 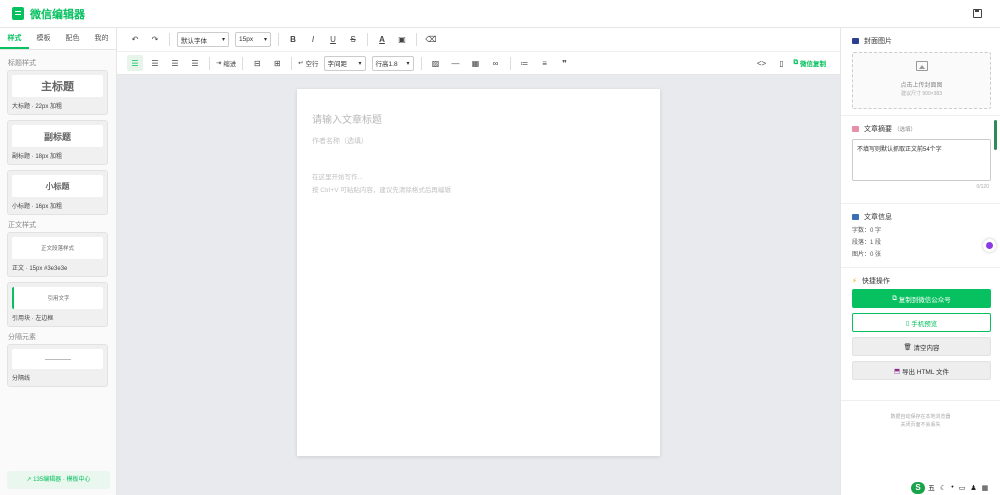 I want to click on clear-format-icon: ⌫, so click(x=431, y=40).